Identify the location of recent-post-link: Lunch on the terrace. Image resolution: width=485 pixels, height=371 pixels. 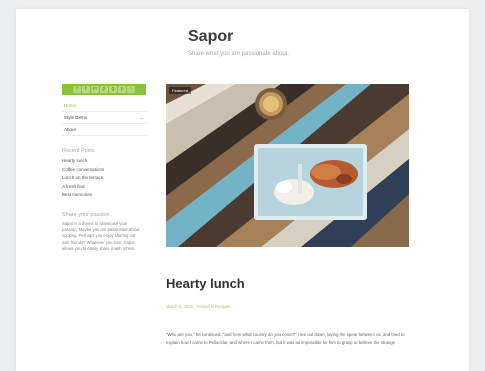
(104, 178).